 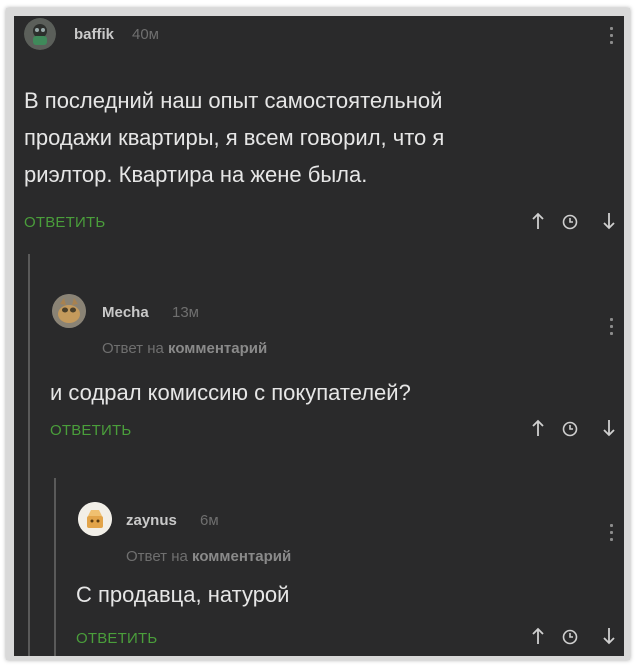 What do you see at coordinates (196, 174) in the screenshot?
I see `comment-text-line: риэлтор. Квартира на жене была.` at bounding box center [196, 174].